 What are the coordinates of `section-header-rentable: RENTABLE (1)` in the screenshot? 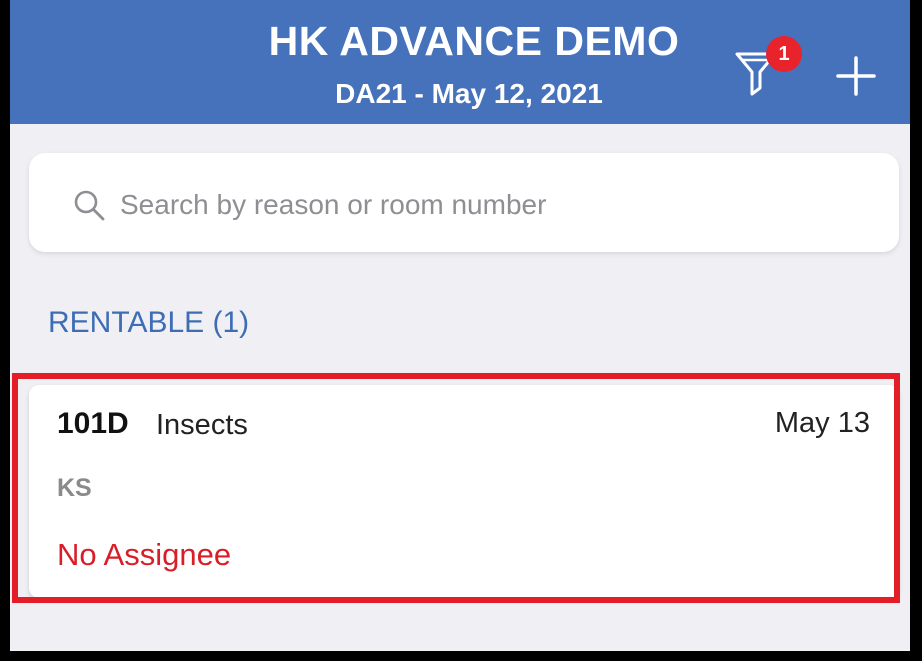 It's located at (149, 322).